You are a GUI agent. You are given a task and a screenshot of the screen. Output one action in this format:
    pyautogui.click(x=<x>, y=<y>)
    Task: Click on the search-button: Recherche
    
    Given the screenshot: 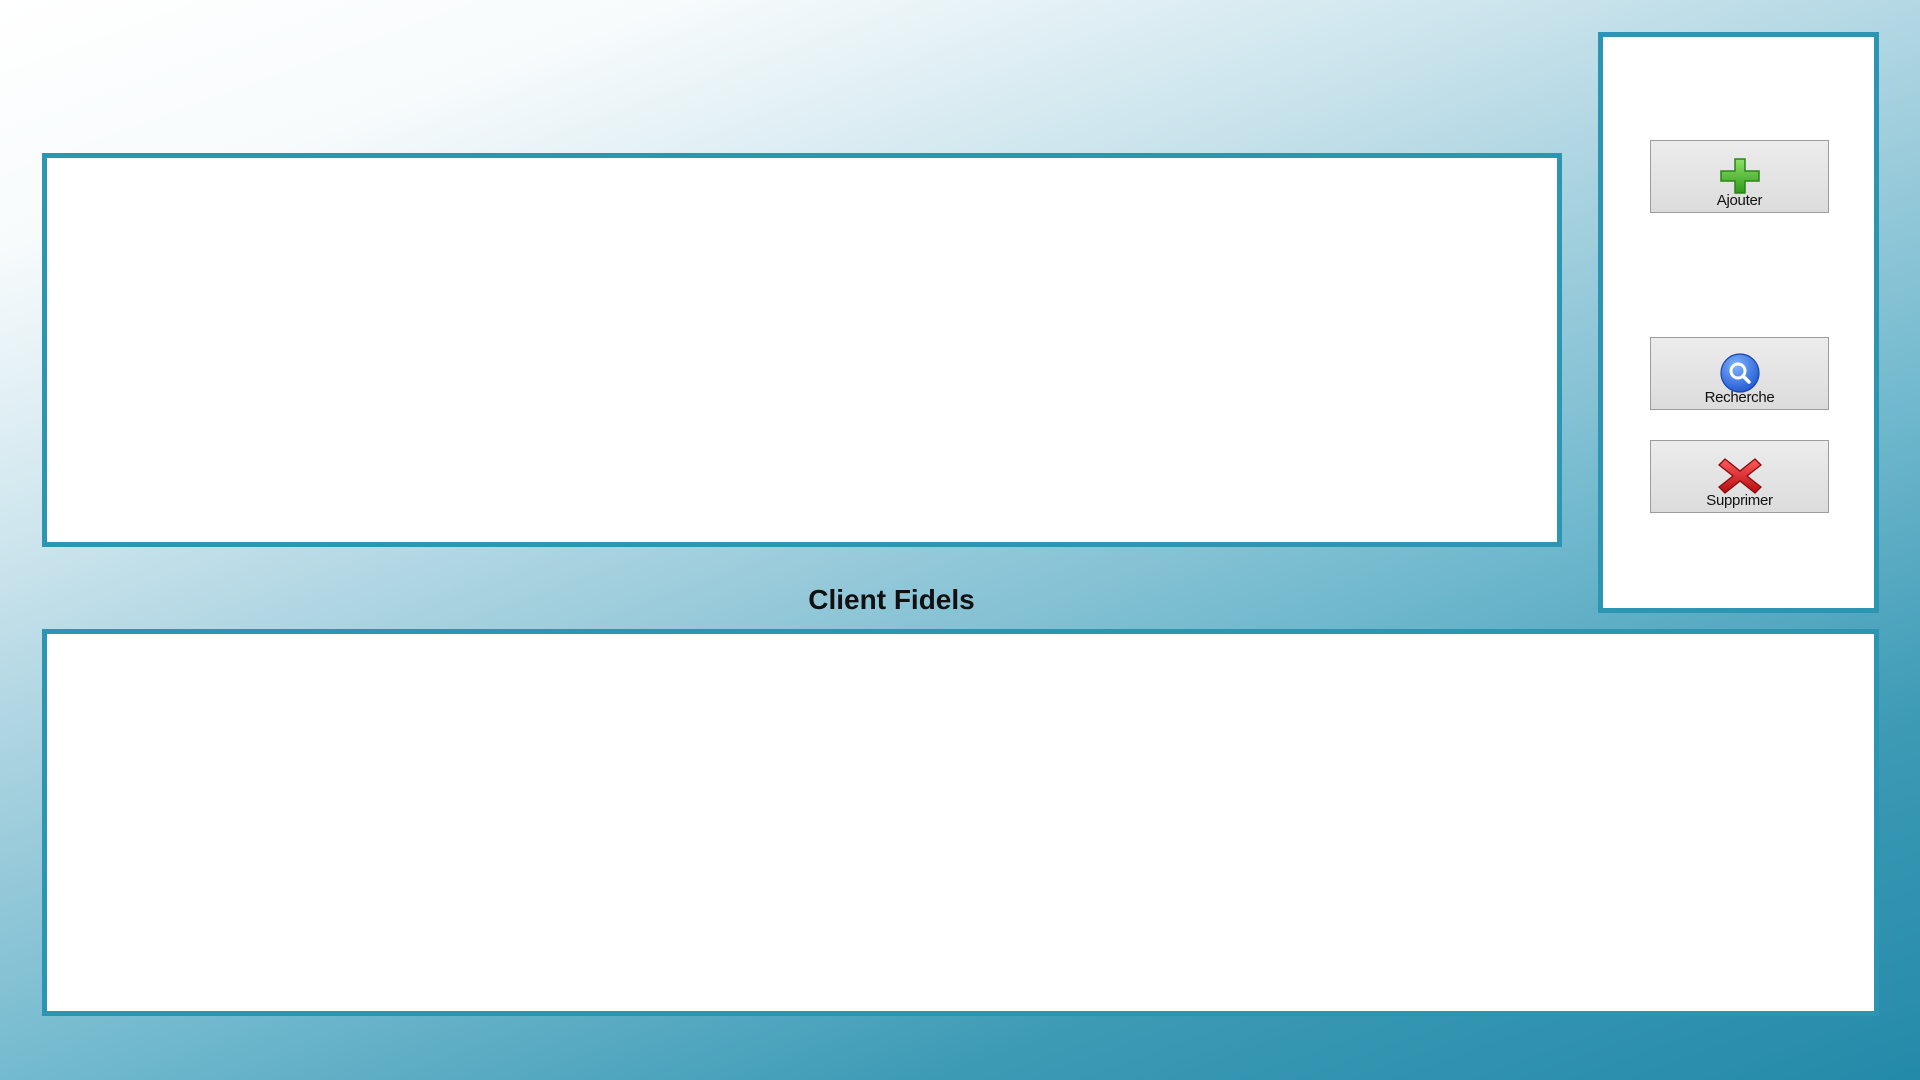 What is the action you would take?
    pyautogui.click(x=1739, y=373)
    